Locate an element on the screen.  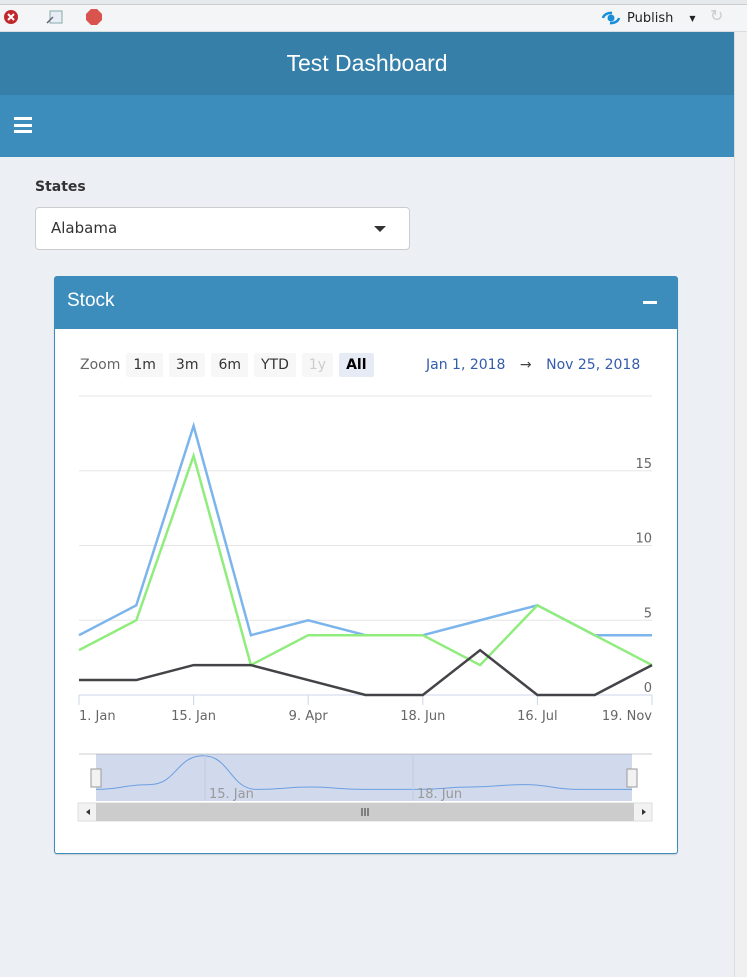
y-tick-label: 15 is located at coordinates (643, 464).